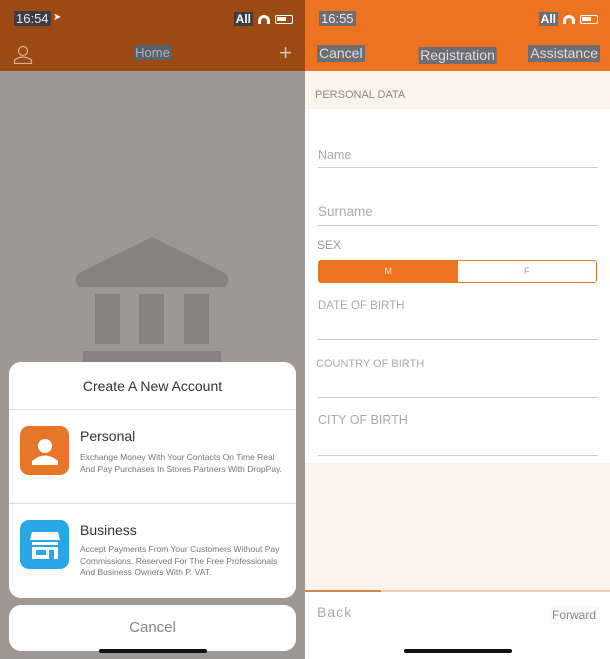 The image size is (610, 659). I want to click on name-placeholder: Name, so click(335, 155).